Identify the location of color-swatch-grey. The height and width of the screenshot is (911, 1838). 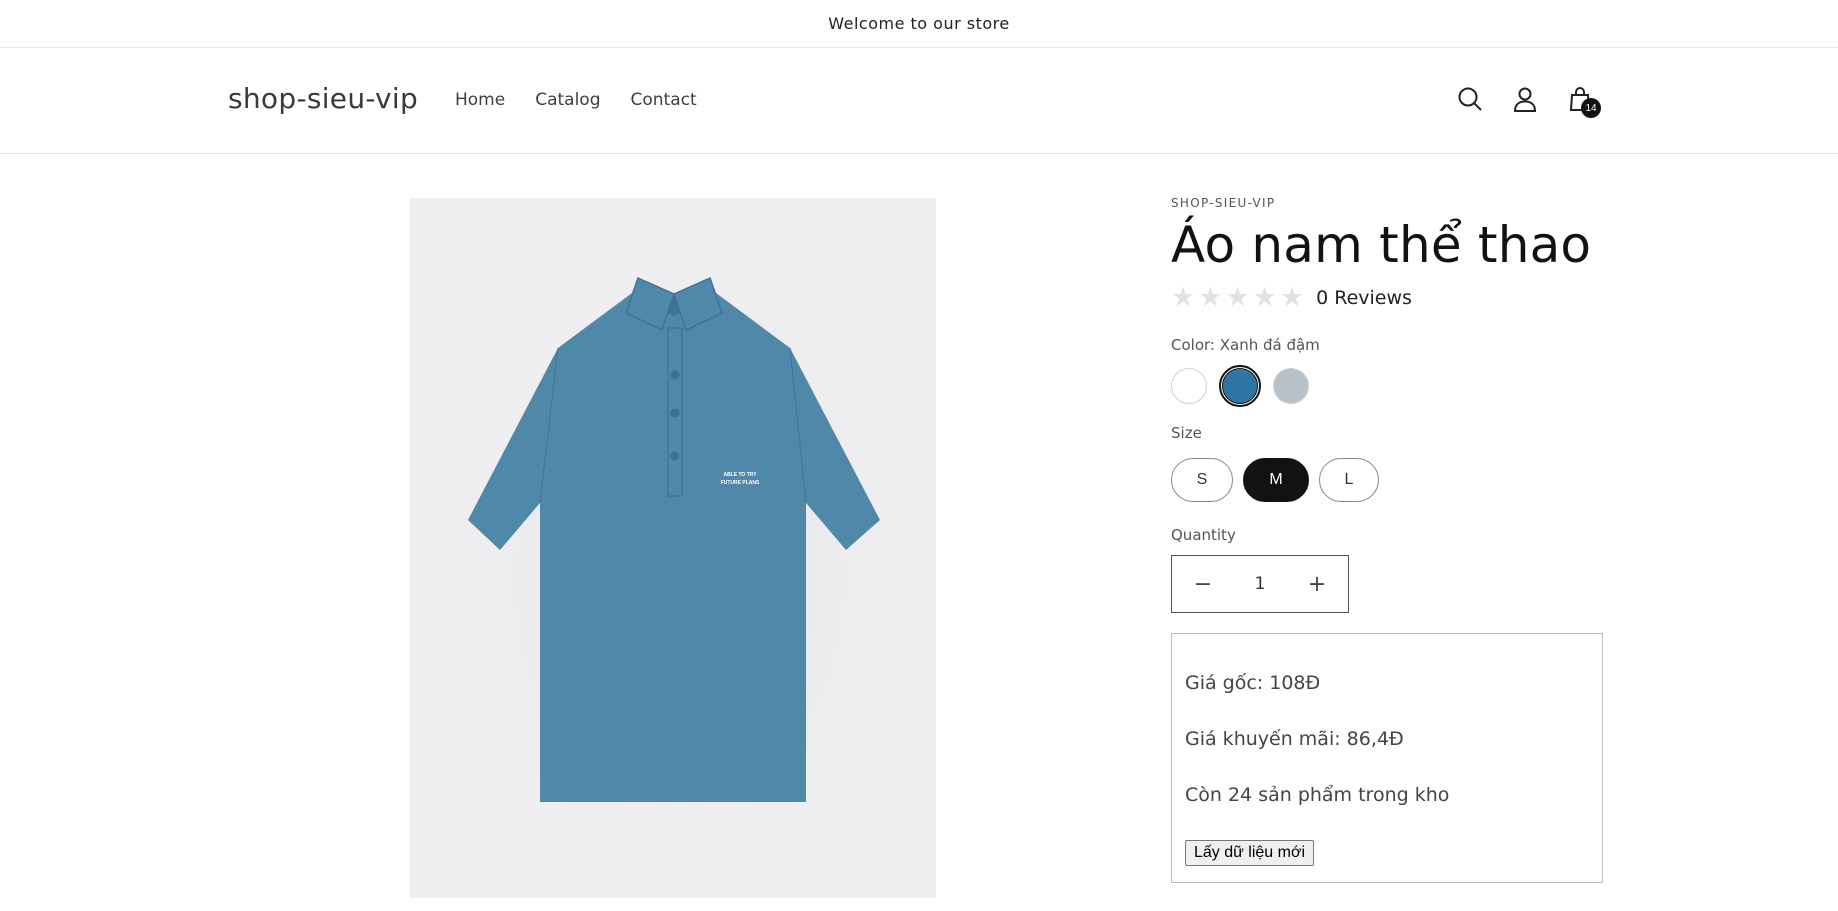
(1291, 386).